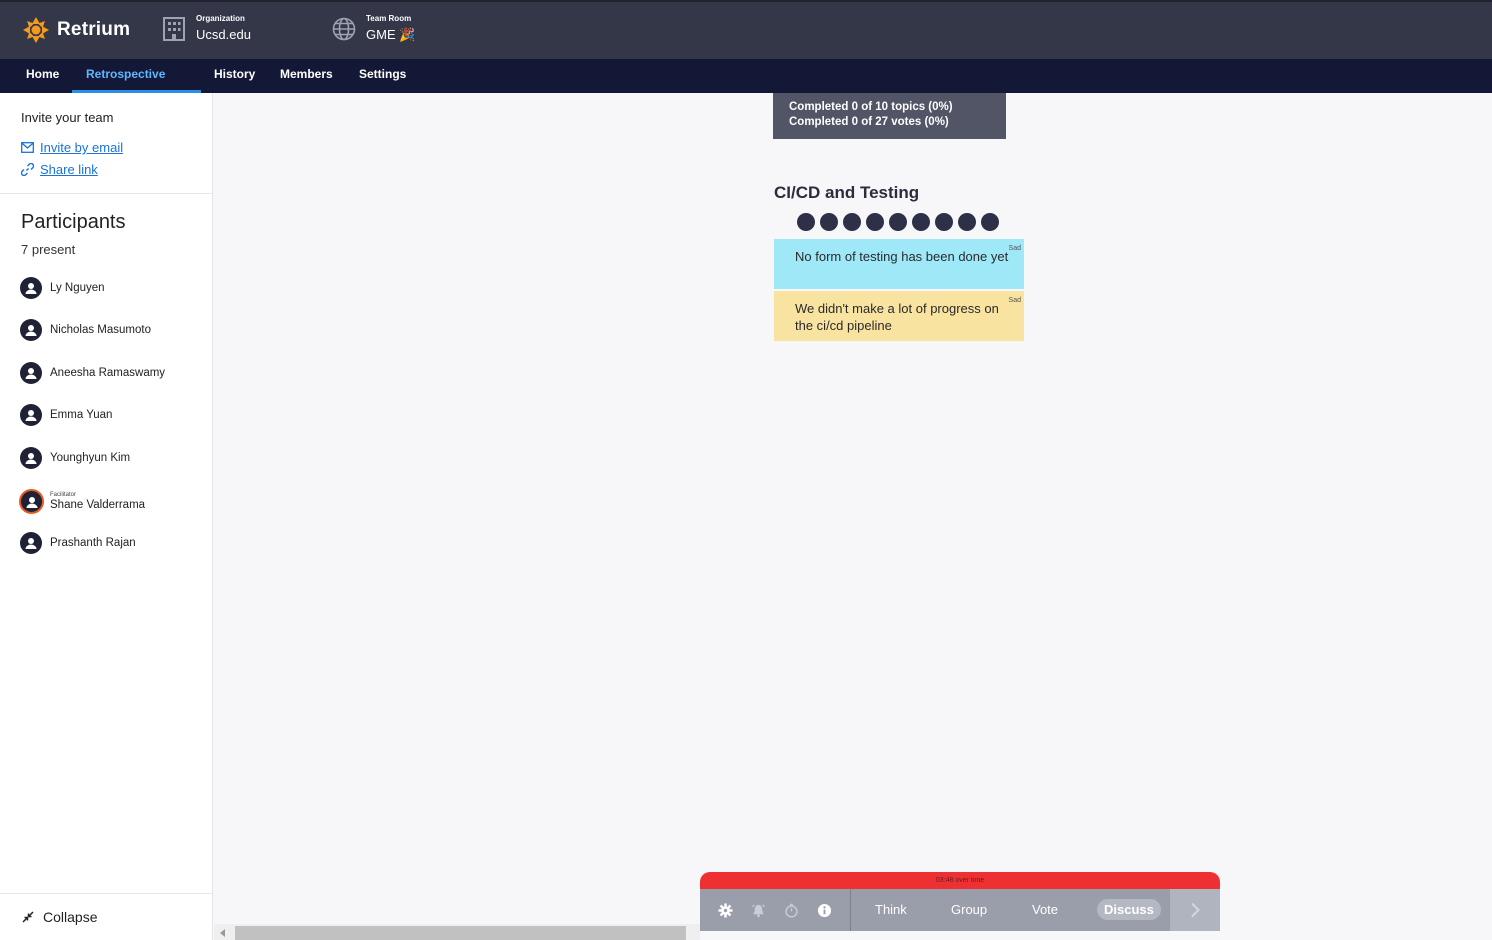 This screenshot has width=1492, height=940. I want to click on participant-item: Ly Nguyen, so click(62, 288).